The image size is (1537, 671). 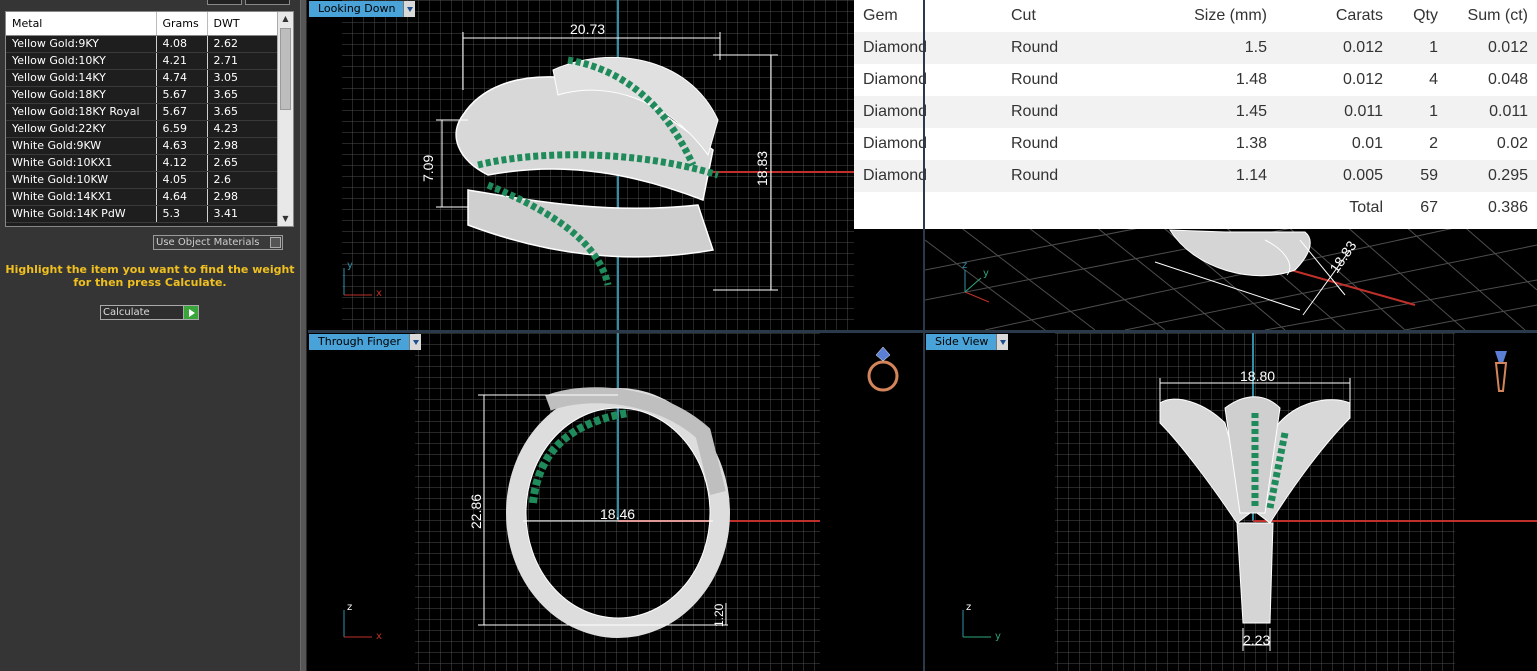 I want to click on dwt-cell: 3.05, so click(x=242, y=78).